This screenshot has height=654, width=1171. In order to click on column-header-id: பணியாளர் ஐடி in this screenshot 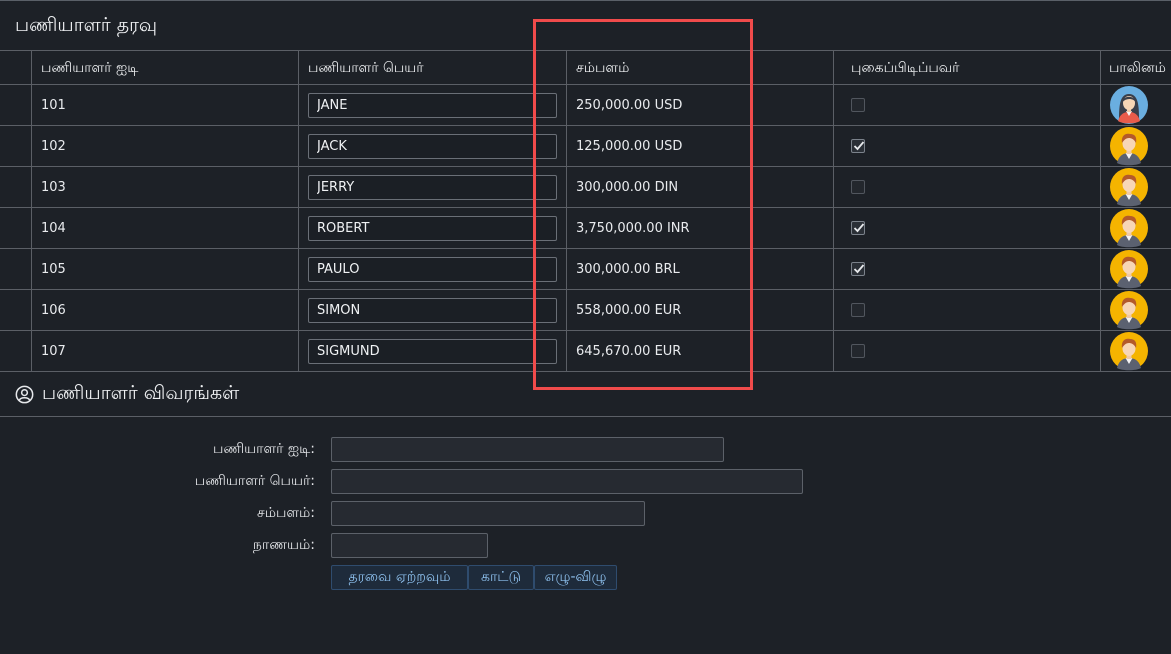, I will do `click(164, 67)`.